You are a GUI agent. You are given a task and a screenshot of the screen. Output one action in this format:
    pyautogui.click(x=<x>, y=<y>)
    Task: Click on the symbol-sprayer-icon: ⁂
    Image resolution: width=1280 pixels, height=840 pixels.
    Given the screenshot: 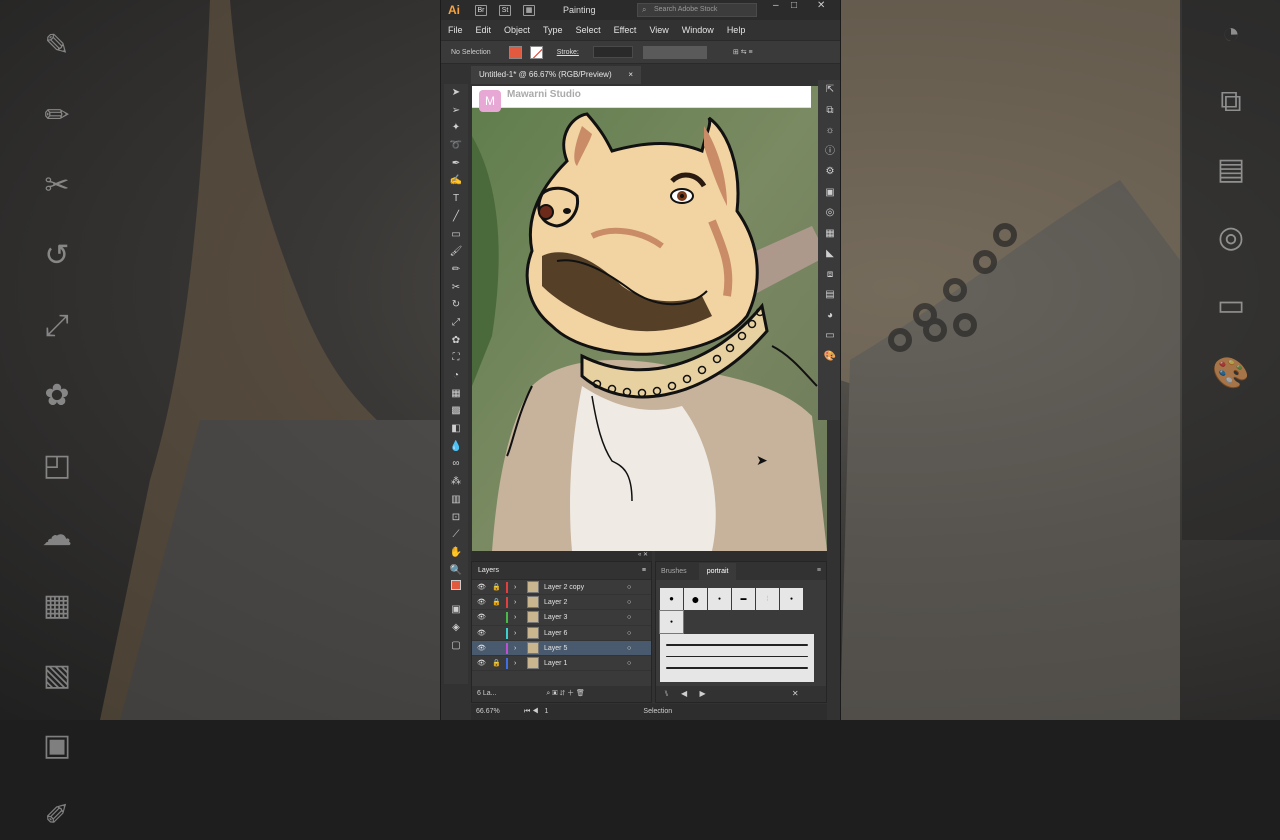 What is the action you would take?
    pyautogui.click(x=456, y=482)
    